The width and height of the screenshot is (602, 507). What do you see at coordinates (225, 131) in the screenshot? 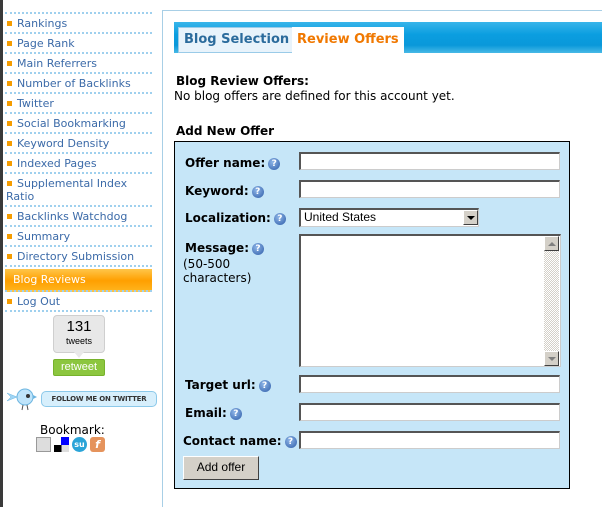
I see `form-title: Add New Offer` at bounding box center [225, 131].